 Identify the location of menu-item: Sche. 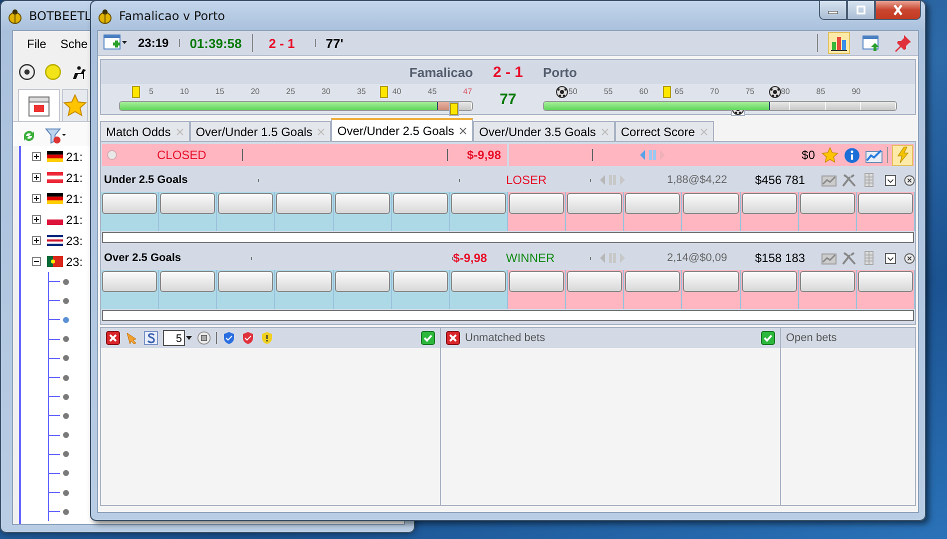
(74, 47).